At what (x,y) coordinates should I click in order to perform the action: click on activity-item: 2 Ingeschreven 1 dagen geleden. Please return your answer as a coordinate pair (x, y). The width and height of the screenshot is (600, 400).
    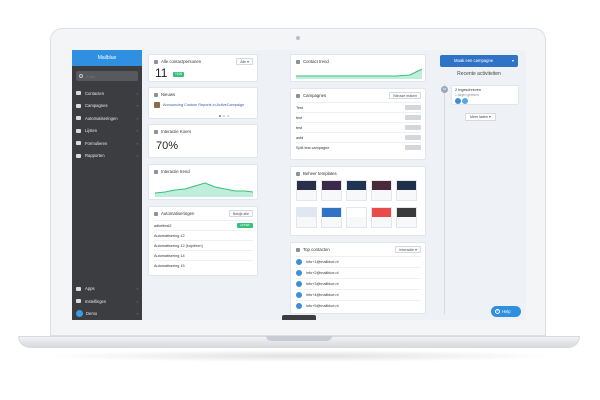
    Looking at the image, I should click on (485, 95).